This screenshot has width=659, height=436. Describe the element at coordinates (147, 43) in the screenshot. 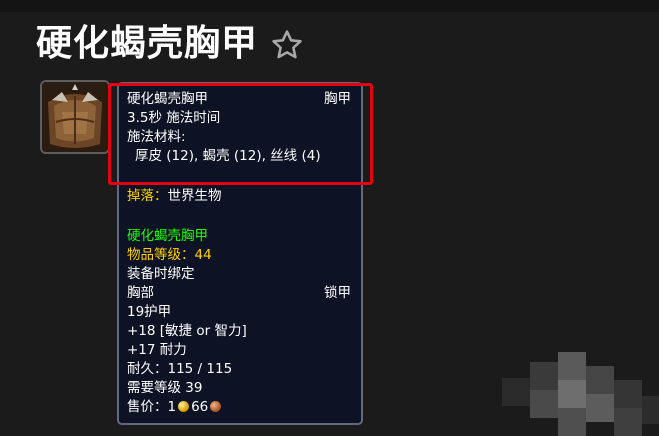

I see `page-title: 硬化蝎壳胸甲` at that location.